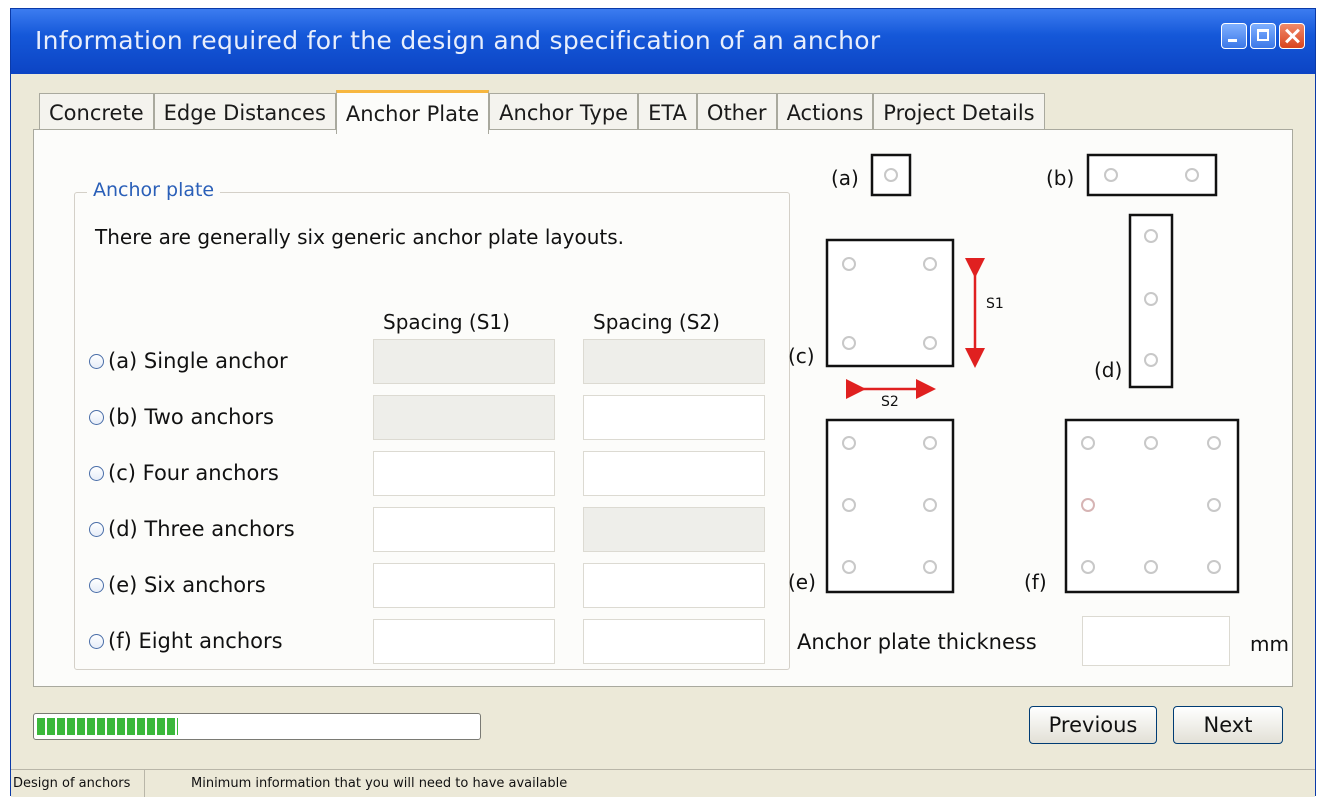 This screenshot has width=1323, height=799. What do you see at coordinates (1292, 36) in the screenshot?
I see `close-icon` at bounding box center [1292, 36].